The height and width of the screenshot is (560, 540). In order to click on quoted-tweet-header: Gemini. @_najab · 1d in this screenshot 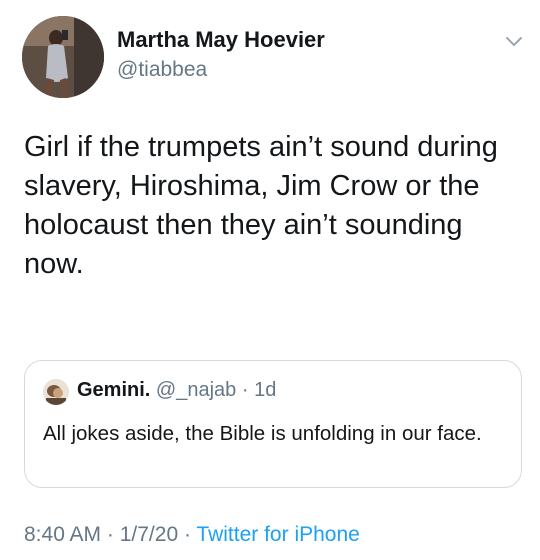, I will do `click(176, 390)`.